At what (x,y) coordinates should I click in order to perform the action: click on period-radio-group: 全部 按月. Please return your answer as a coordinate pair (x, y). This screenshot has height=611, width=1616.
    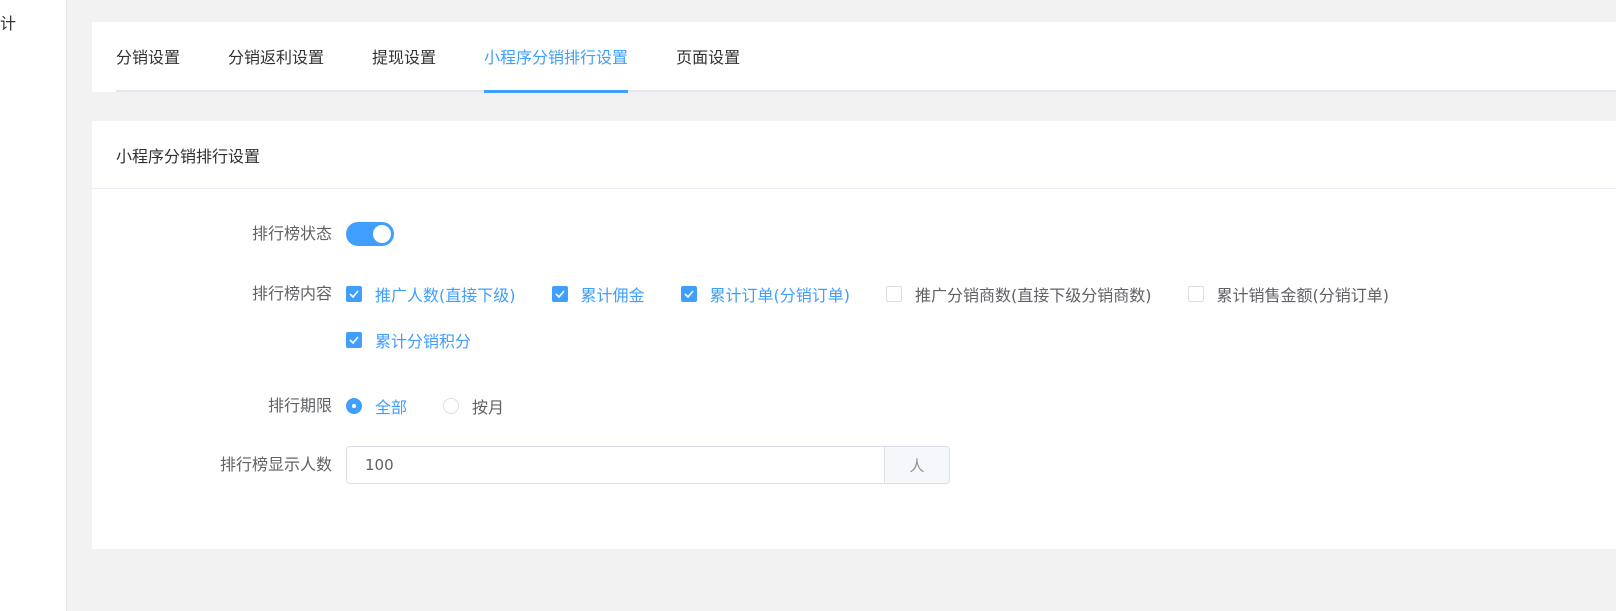
    Looking at the image, I should click on (443, 406).